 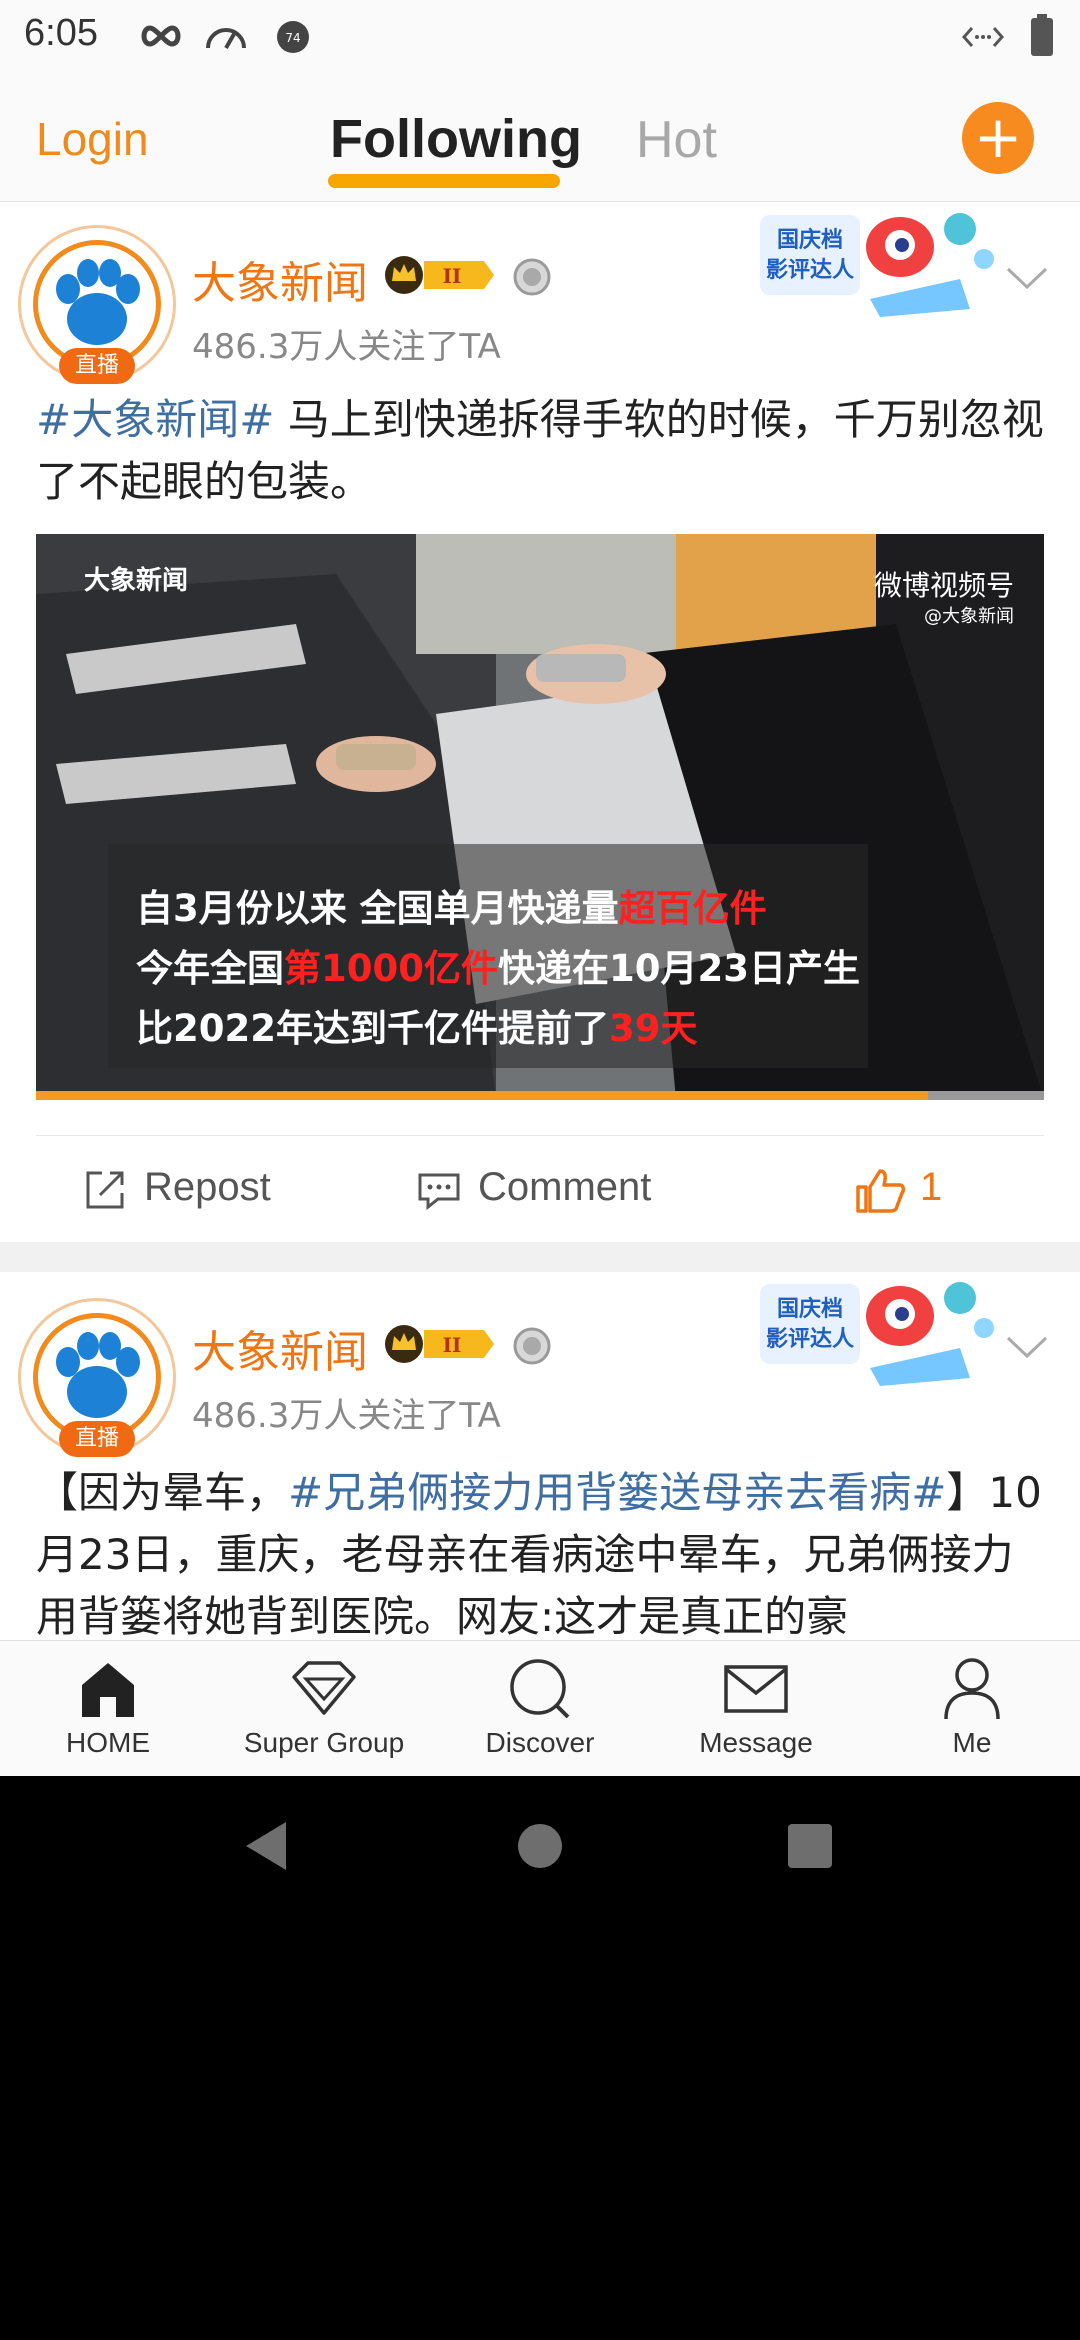 What do you see at coordinates (482, 1095) in the screenshot?
I see `video-progress-bar` at bounding box center [482, 1095].